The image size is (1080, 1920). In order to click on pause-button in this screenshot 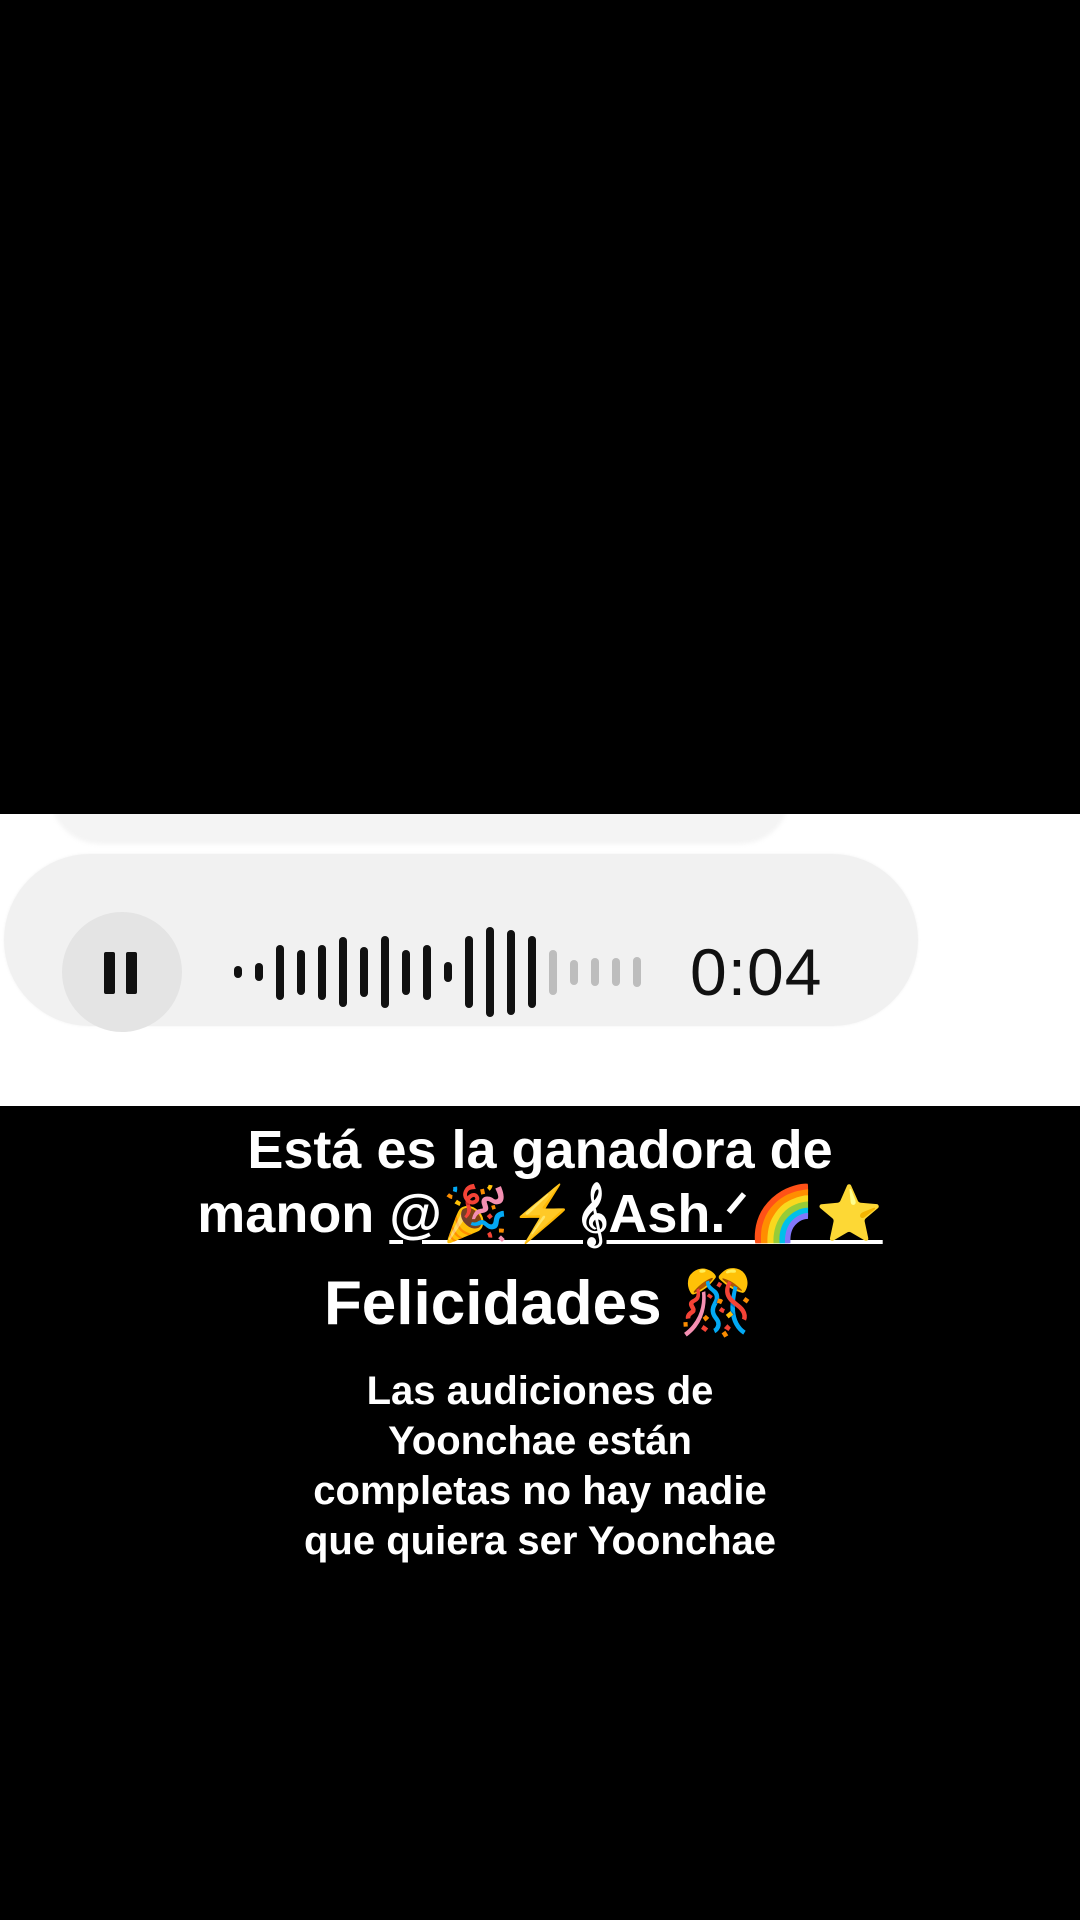, I will do `click(122, 972)`.